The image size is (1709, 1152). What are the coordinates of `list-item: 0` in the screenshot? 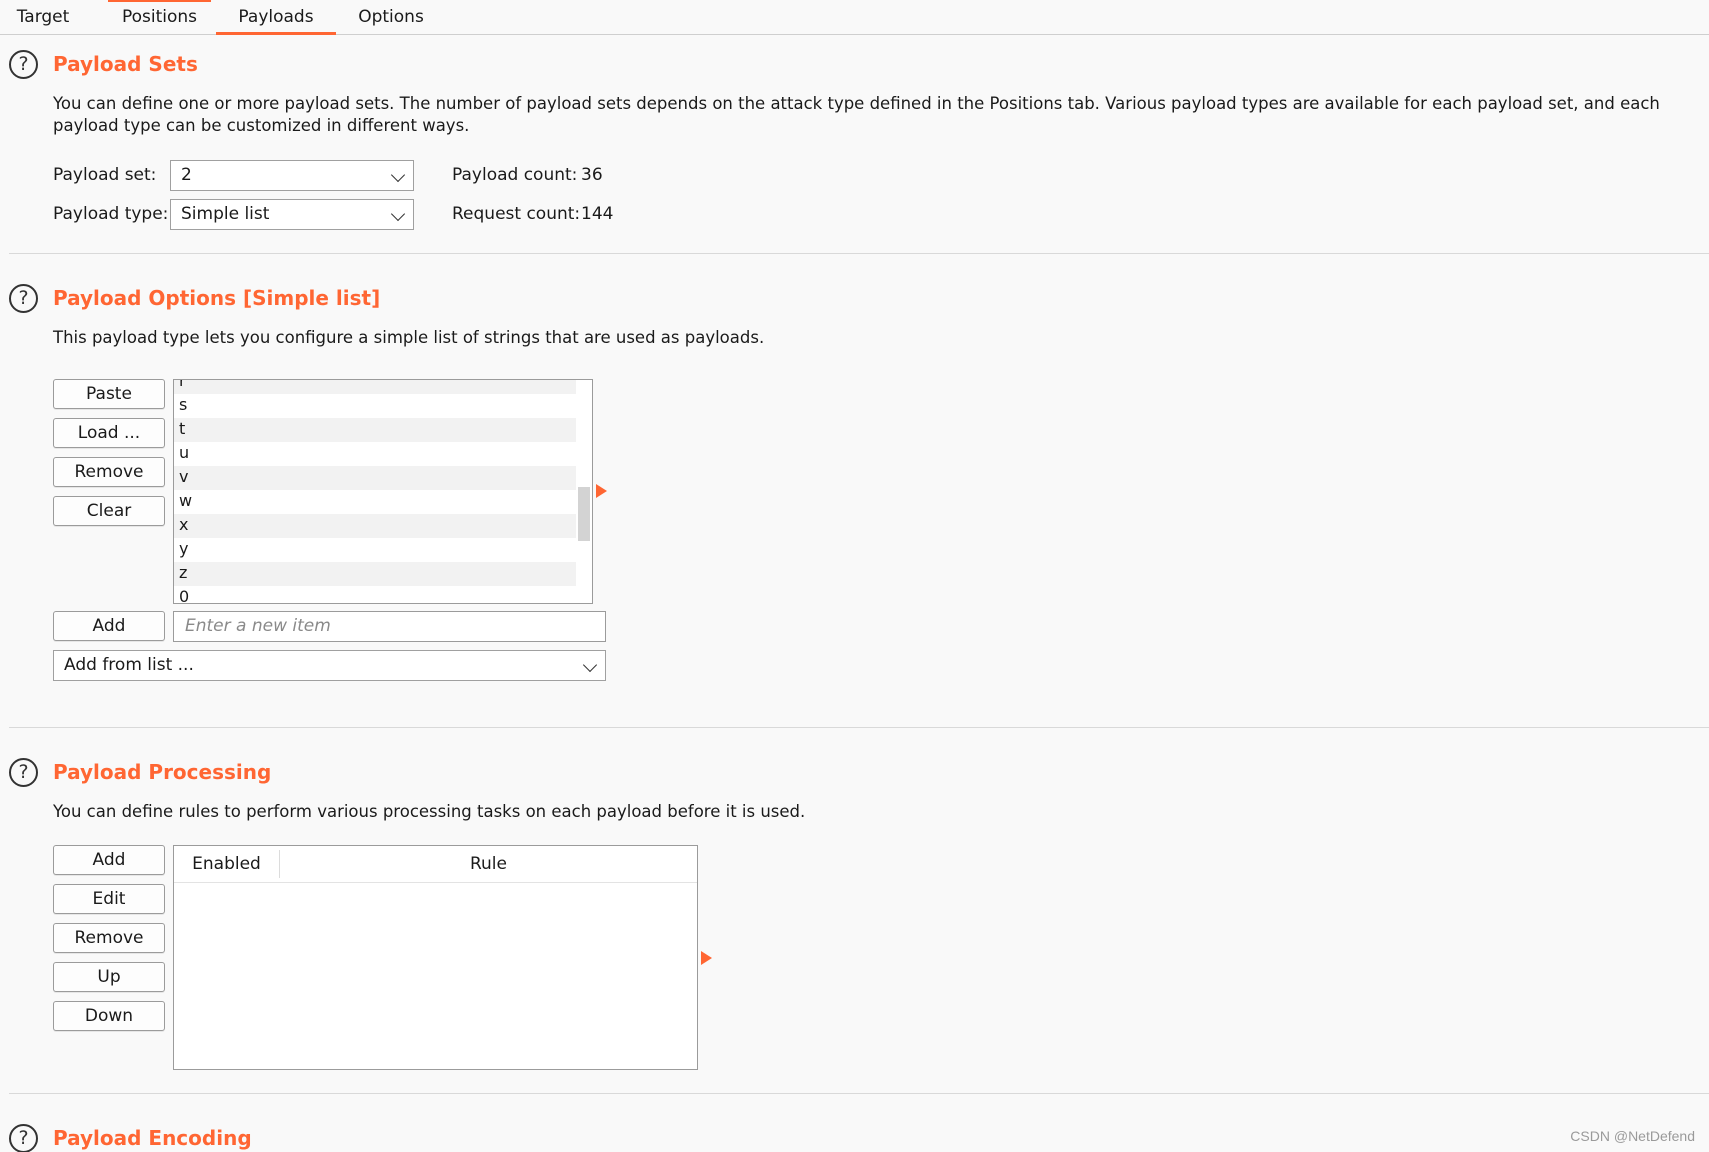 It's located at (375, 594).